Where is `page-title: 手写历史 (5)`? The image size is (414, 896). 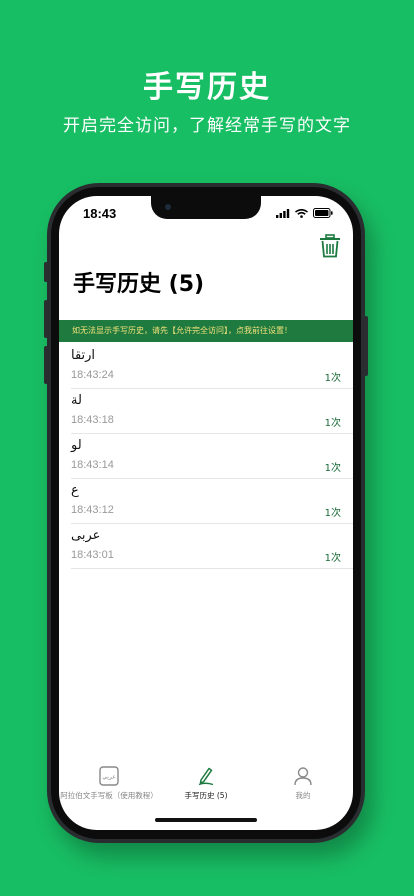 page-title: 手写历史 (5) is located at coordinates (139, 284).